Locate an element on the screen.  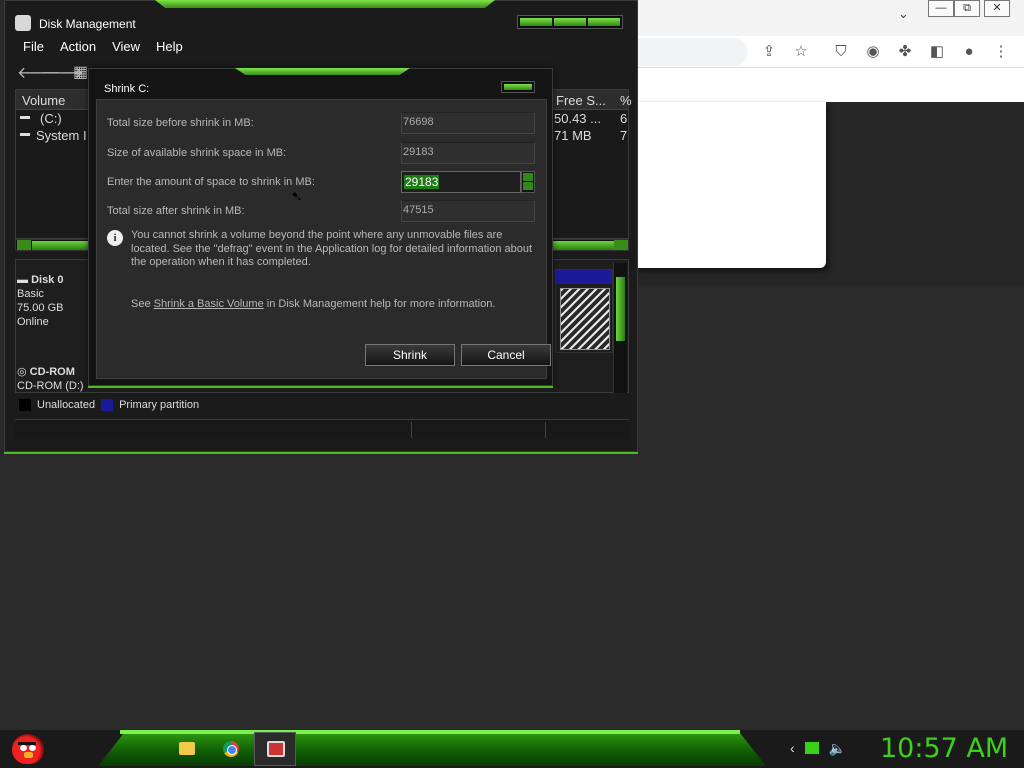
volume-name: (C:) is located at coordinates (51, 118).